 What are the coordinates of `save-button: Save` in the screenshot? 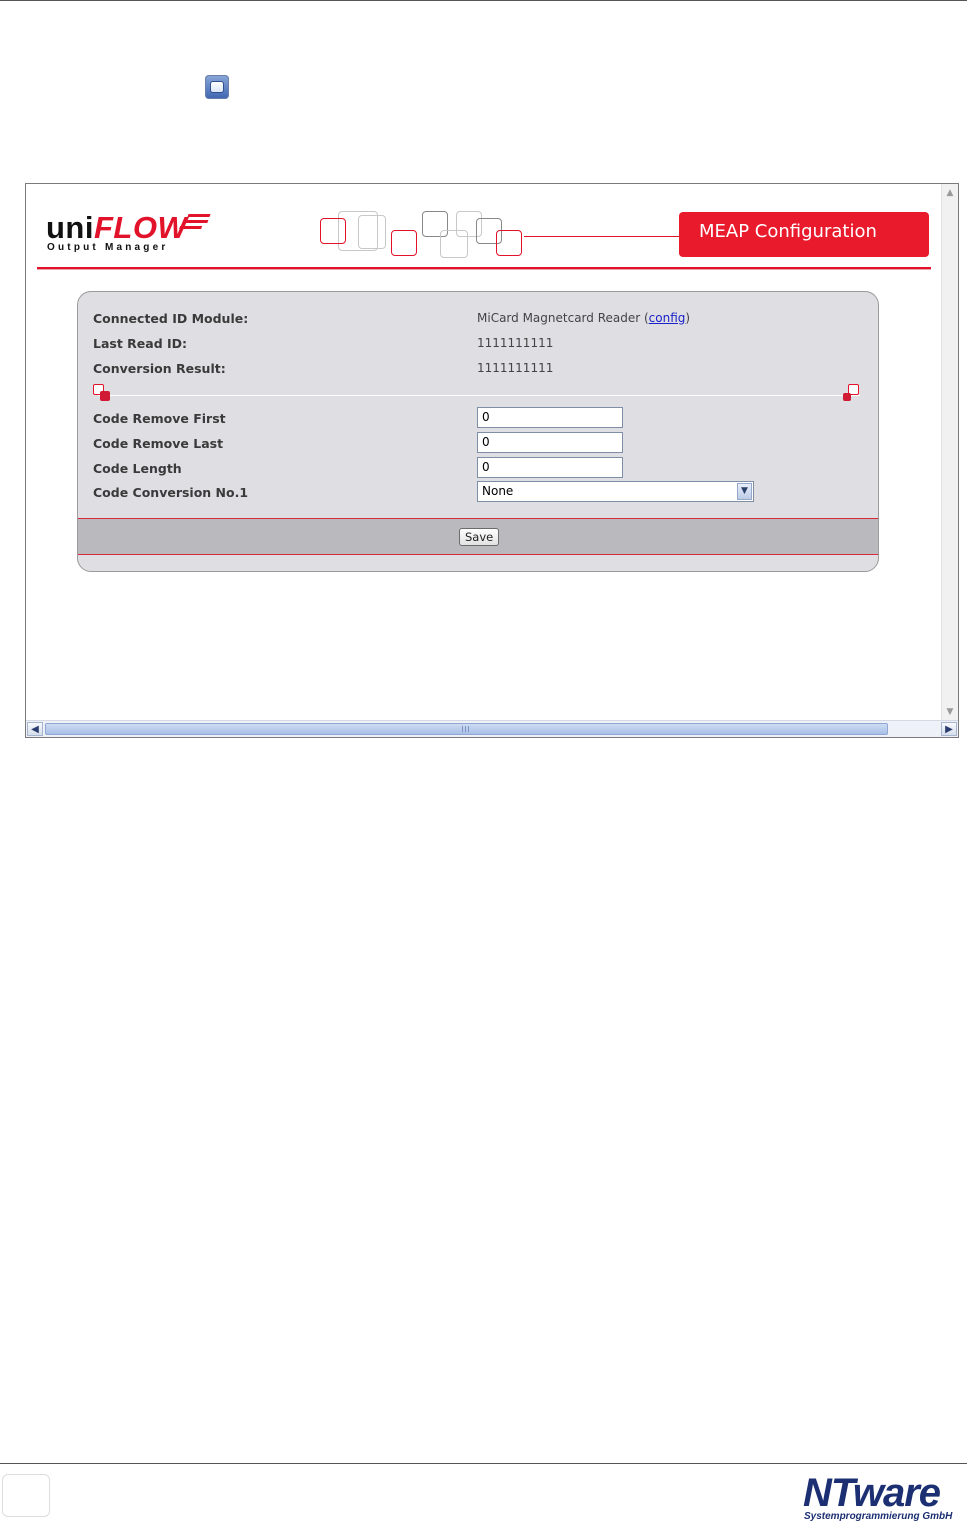 It's located at (479, 537).